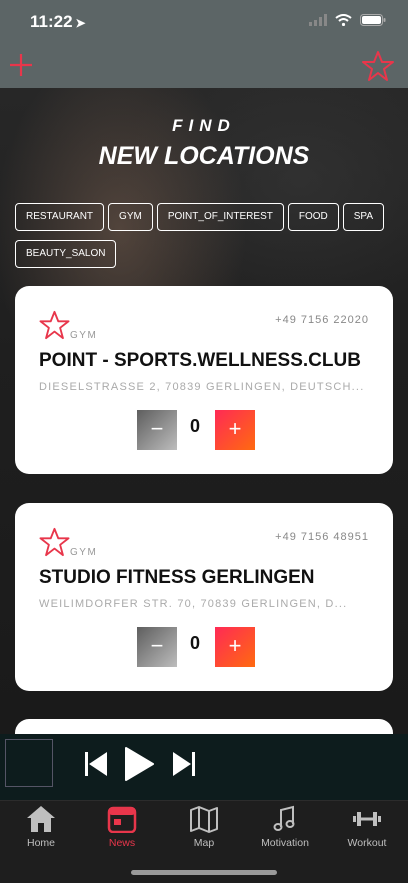 Image resolution: width=408 pixels, height=883 pixels. I want to click on tab-home: Home, so click(41, 827).